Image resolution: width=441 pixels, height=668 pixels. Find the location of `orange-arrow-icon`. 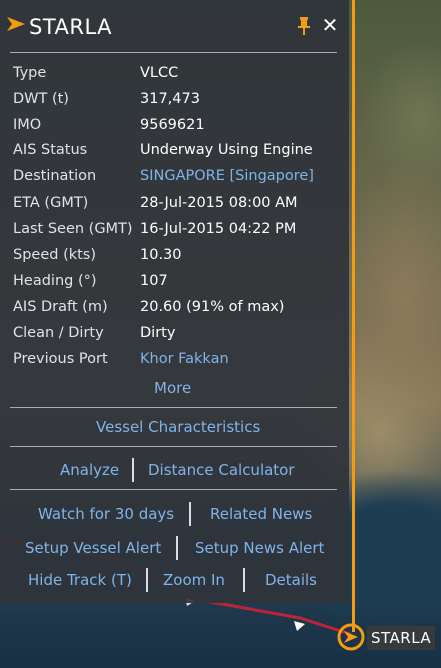

orange-arrow-icon is located at coordinates (16, 24).